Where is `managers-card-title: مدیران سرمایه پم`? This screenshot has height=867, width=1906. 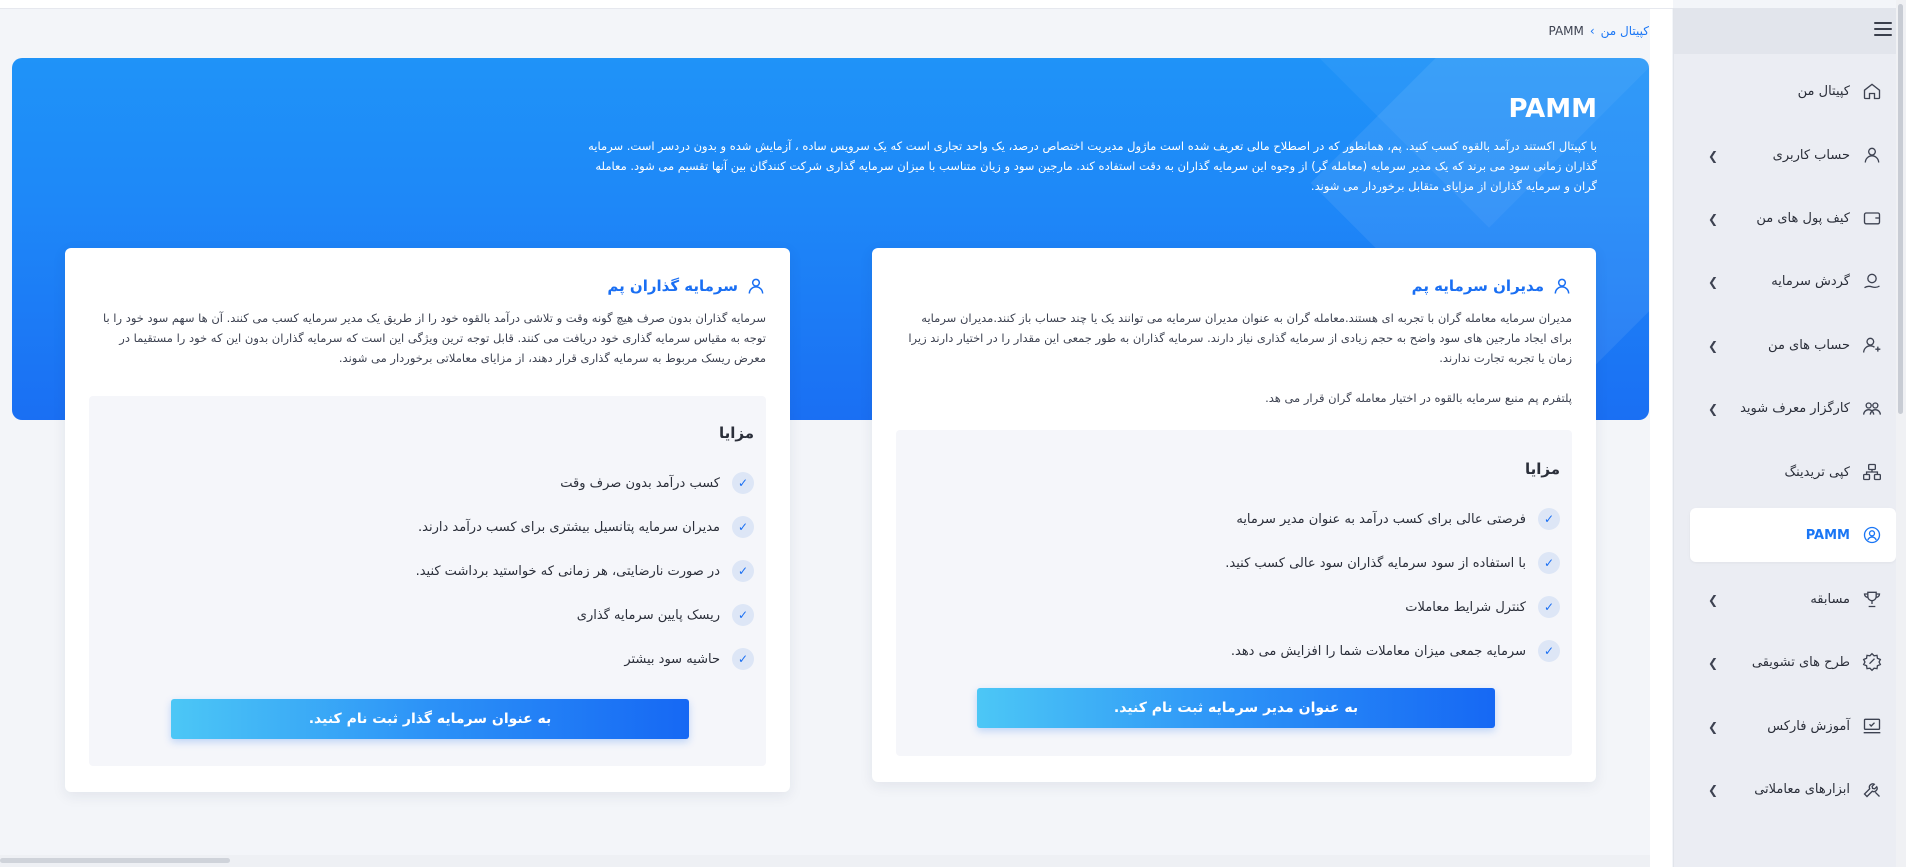 managers-card-title: مدیران سرمایه پم is located at coordinates (1477, 286).